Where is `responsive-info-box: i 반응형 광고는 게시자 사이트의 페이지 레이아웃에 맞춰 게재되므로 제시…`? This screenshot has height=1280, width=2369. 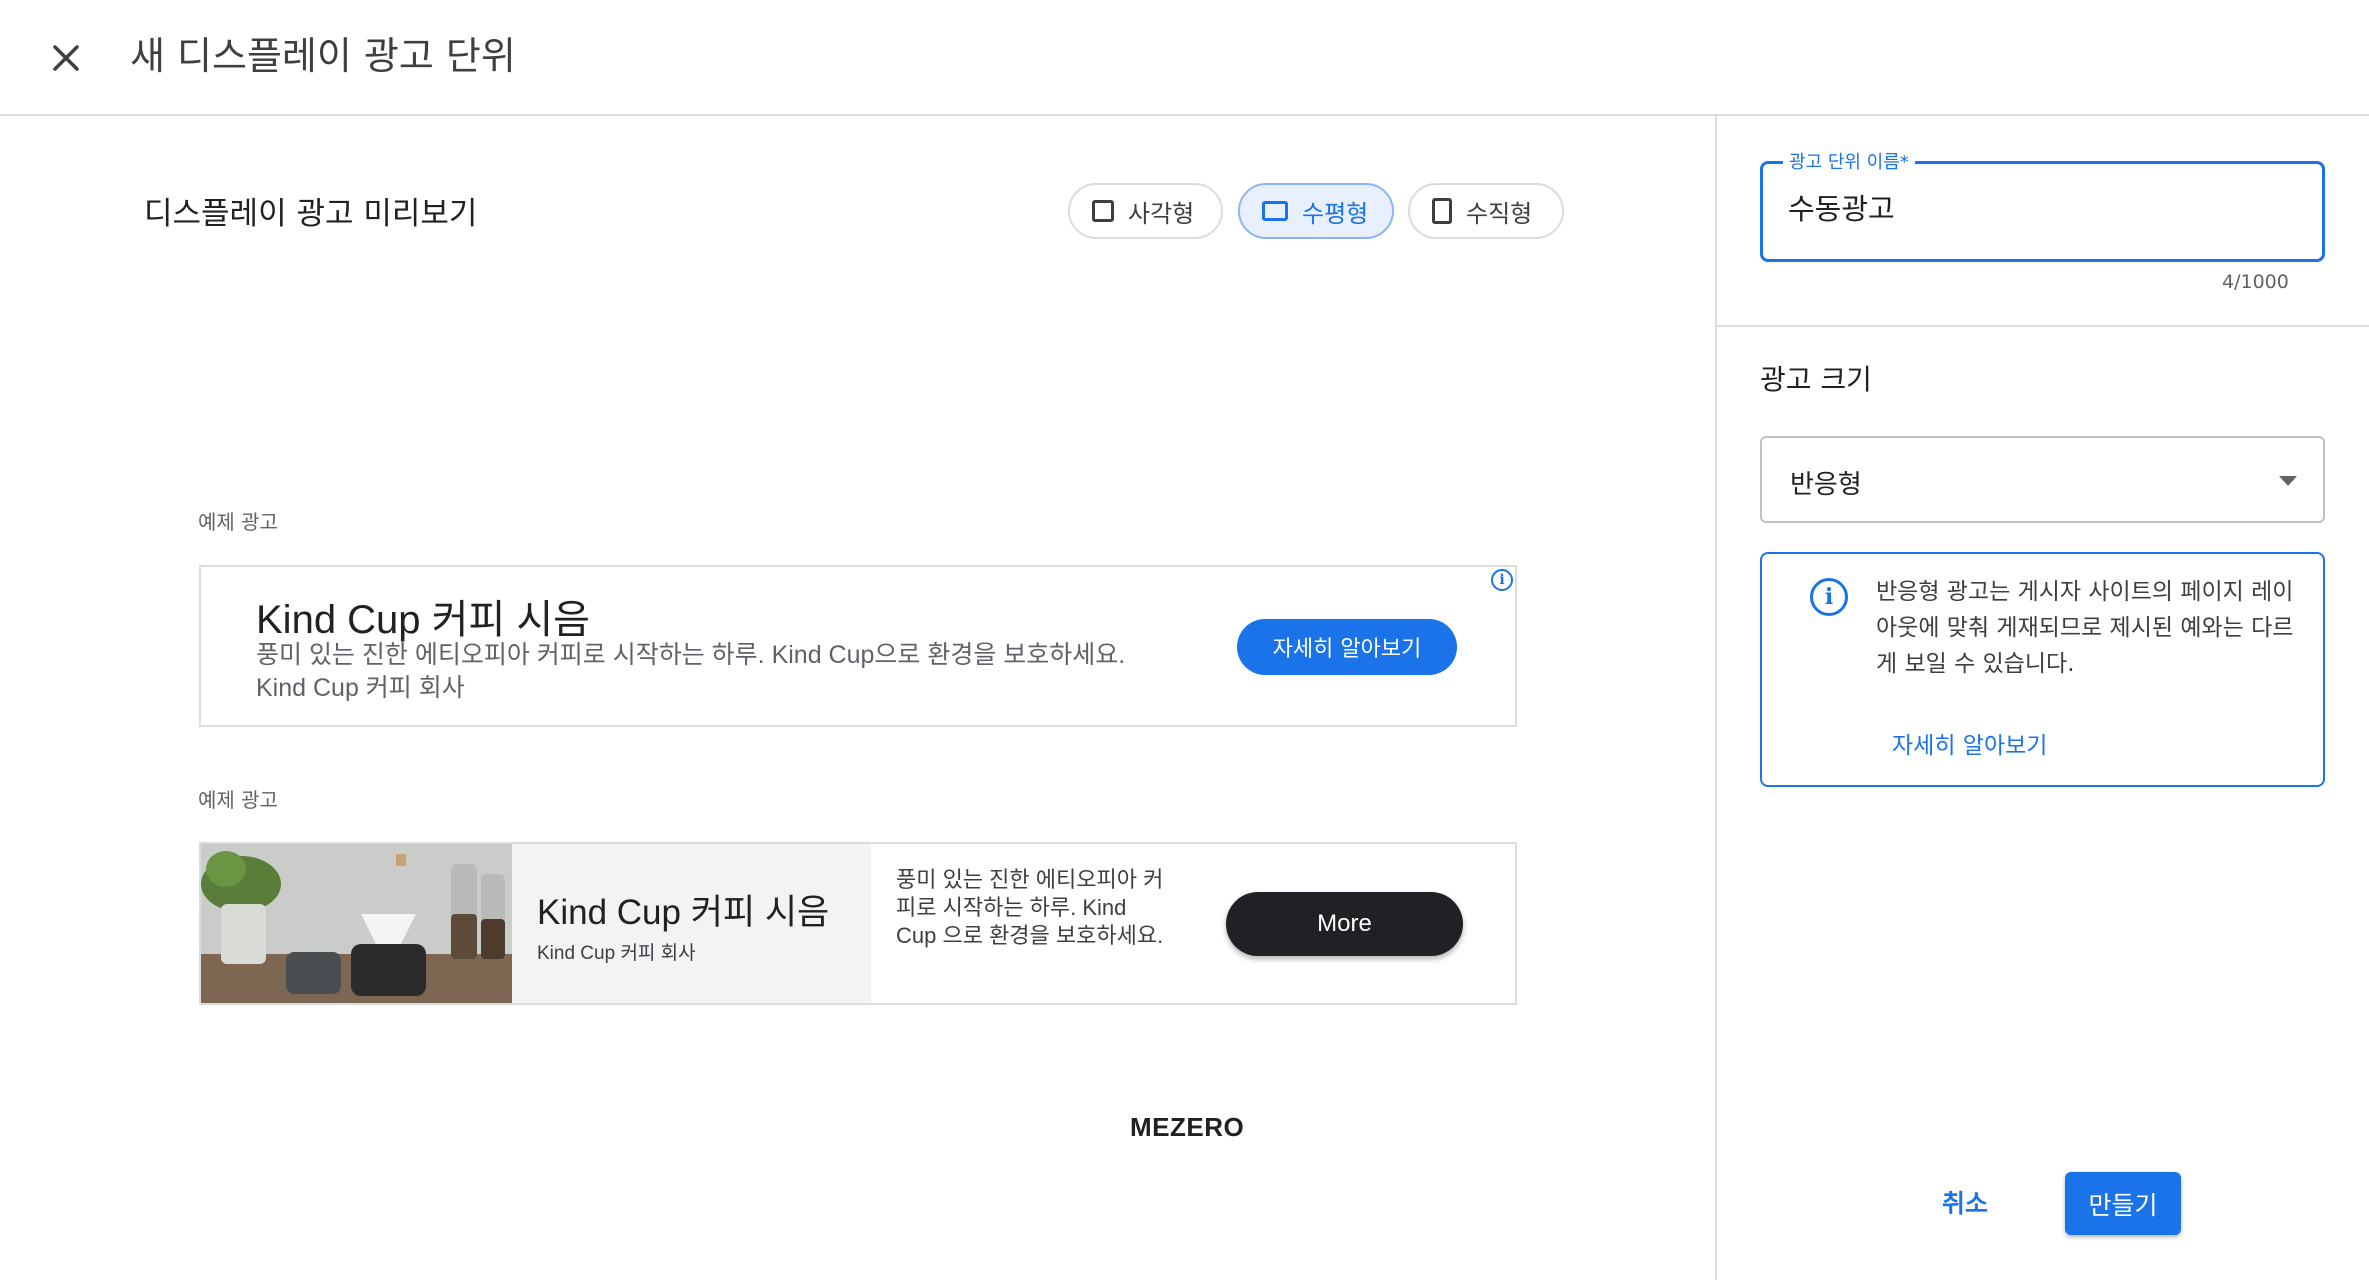 responsive-info-box: i 반응형 광고는 게시자 사이트의 페이지 레이아웃에 맞춰 게재되므로 제시… is located at coordinates (2042, 669).